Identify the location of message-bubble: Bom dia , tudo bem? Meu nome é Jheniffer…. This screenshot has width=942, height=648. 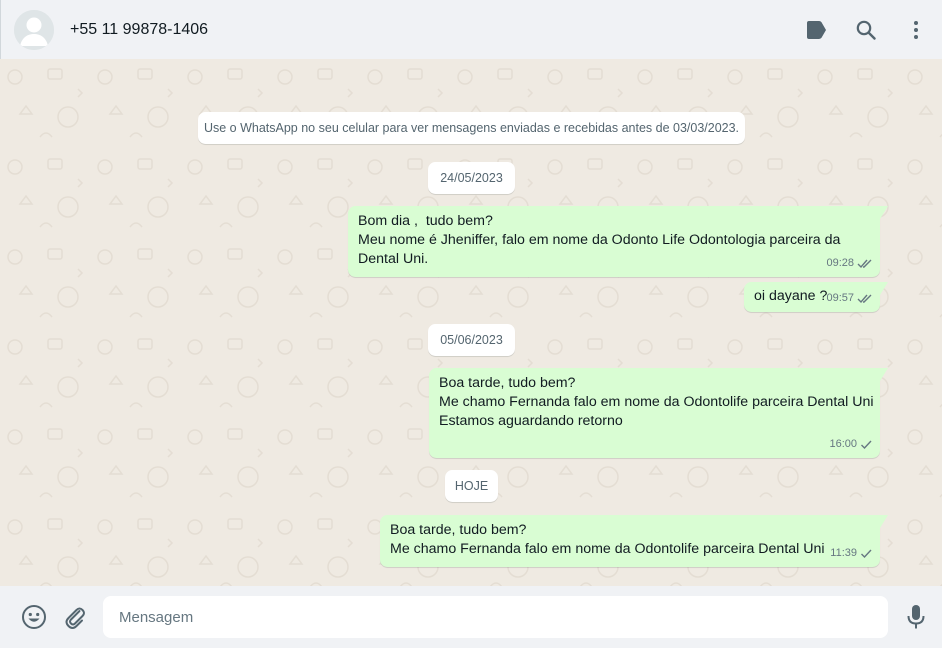
(618, 241).